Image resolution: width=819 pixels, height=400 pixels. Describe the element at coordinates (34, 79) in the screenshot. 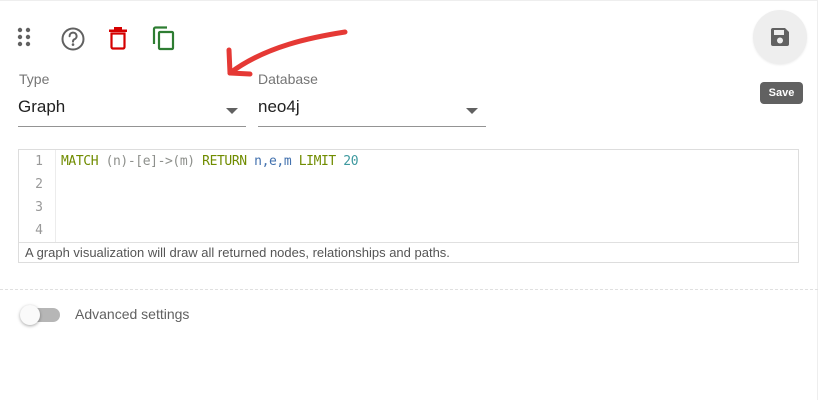

I see `type-label: Type` at that location.